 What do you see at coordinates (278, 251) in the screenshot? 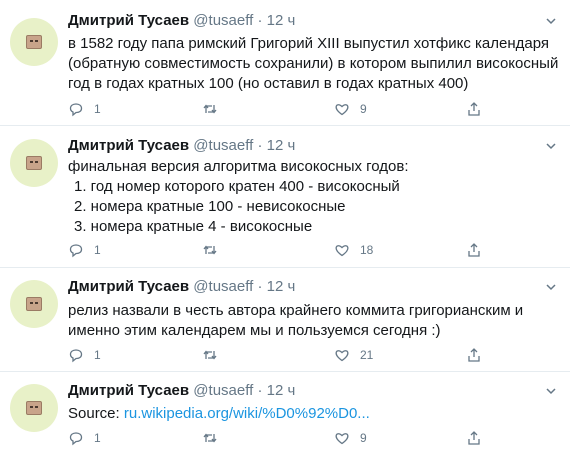
I see `tweet-actions: 1 18` at bounding box center [278, 251].